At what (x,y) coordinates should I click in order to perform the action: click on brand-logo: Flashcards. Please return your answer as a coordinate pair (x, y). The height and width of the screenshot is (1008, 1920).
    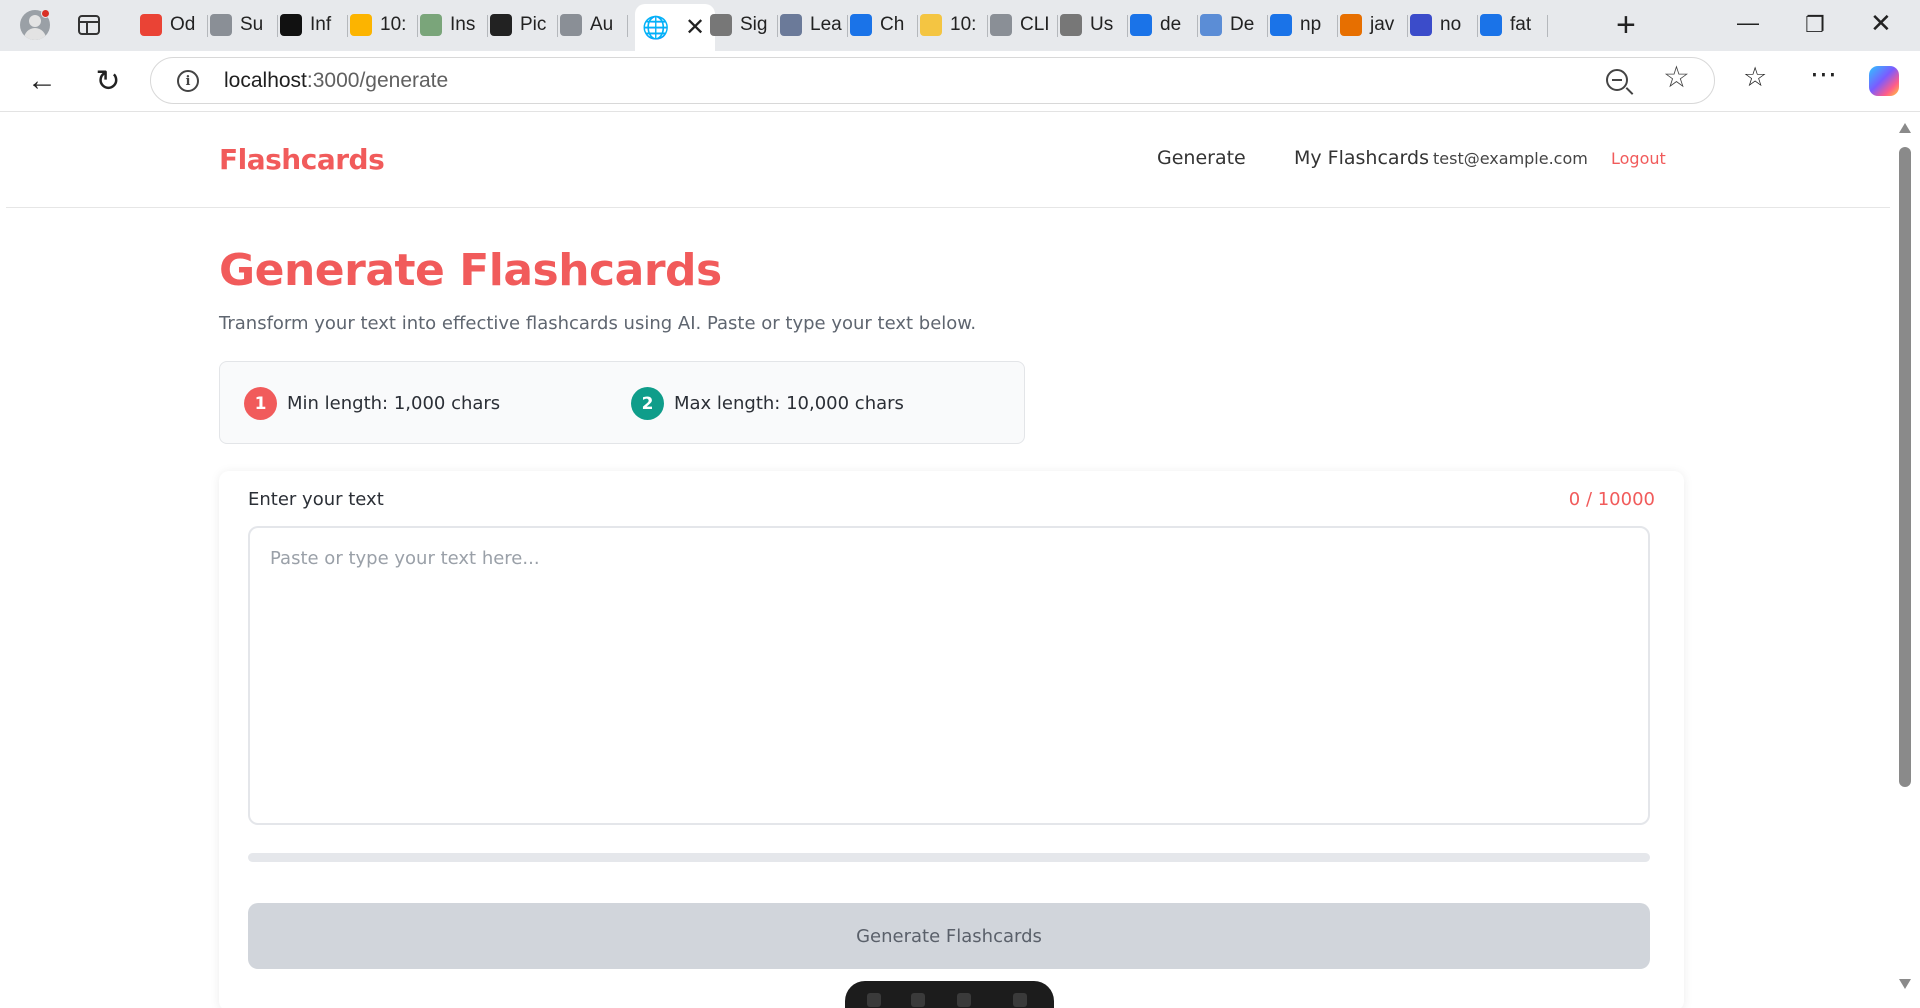
    Looking at the image, I should click on (302, 159).